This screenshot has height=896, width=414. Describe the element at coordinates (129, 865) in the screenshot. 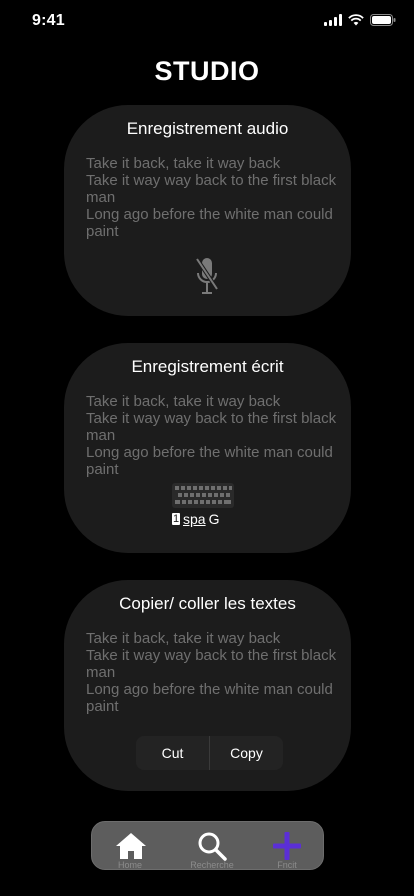

I see `tab-label: Home` at that location.